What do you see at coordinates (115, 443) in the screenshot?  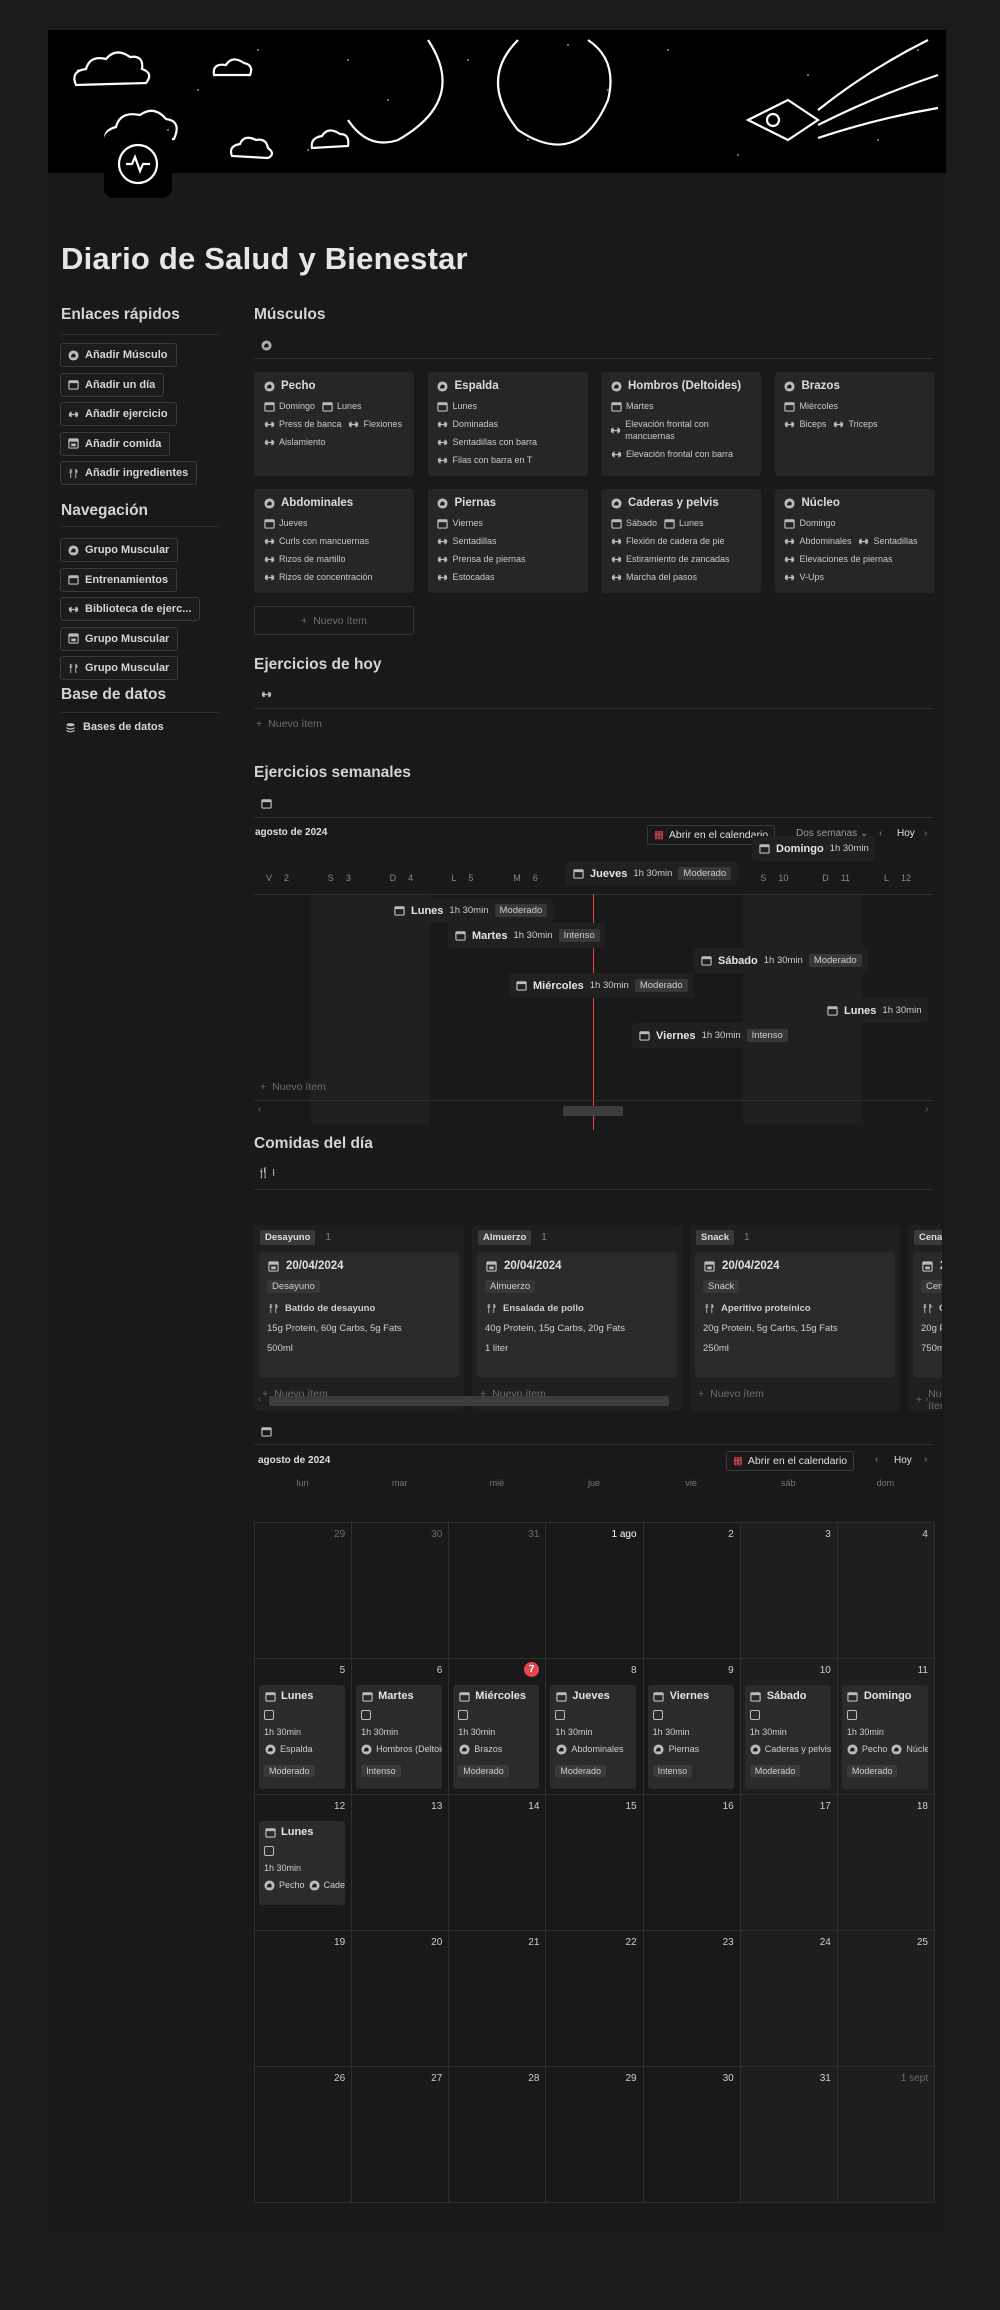 I see `sidebar-item-quick_links-3: Añadir comida` at bounding box center [115, 443].